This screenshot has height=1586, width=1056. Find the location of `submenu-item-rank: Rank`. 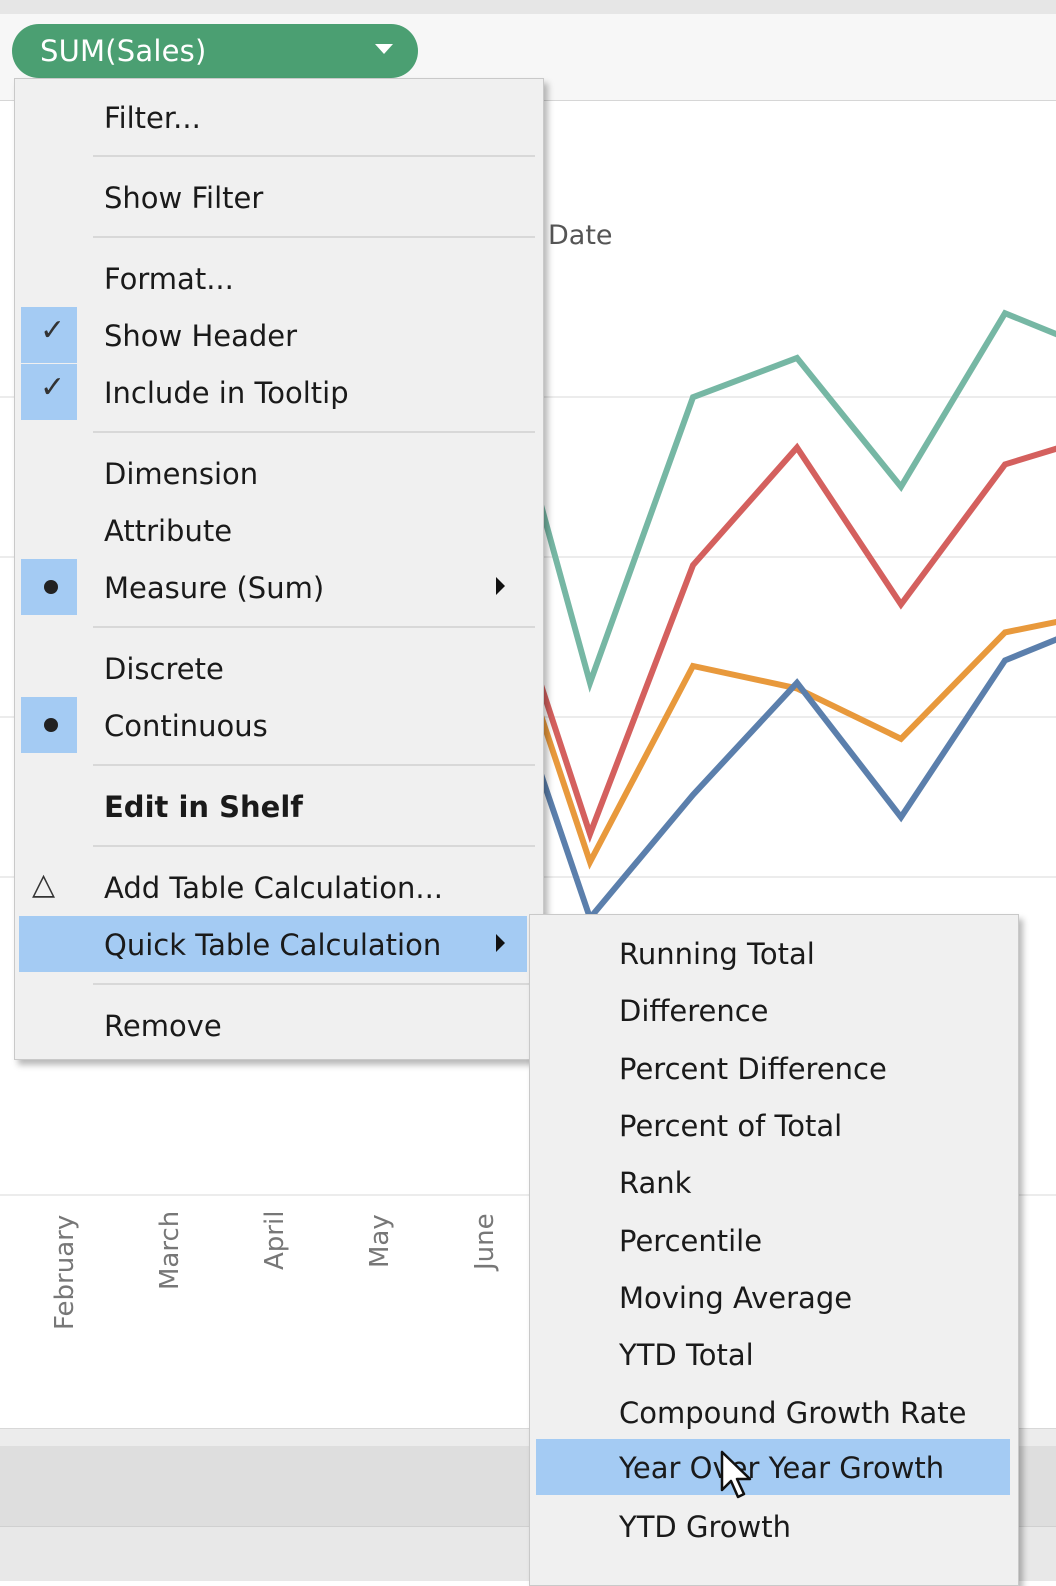

submenu-item-rank: Rank is located at coordinates (774, 1182).